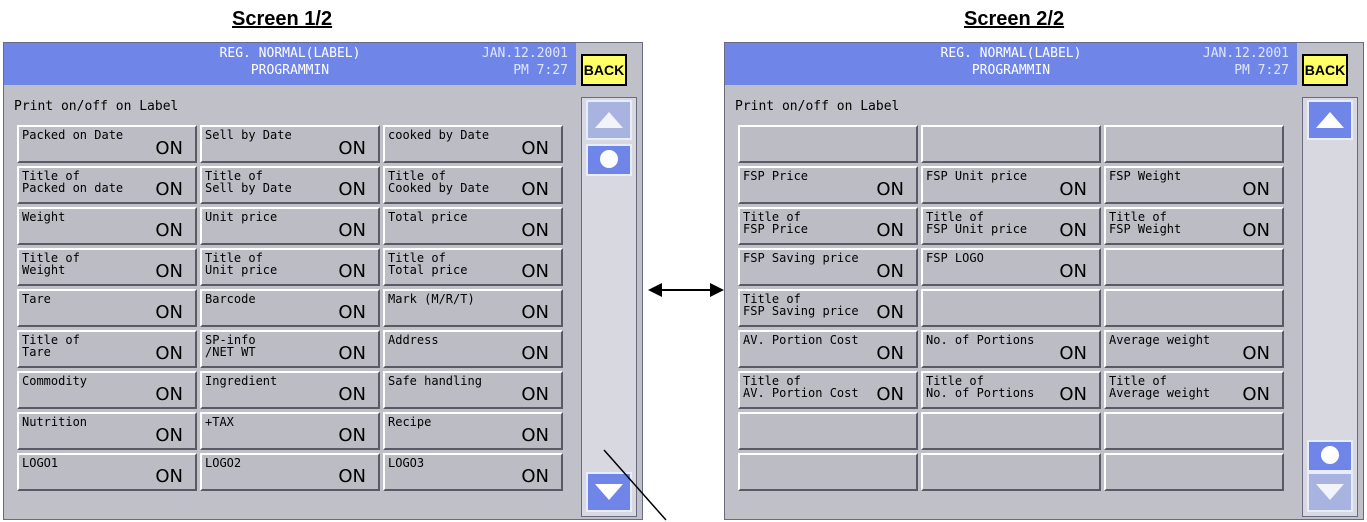 This screenshot has height=522, width=1367. Describe the element at coordinates (230, 299) in the screenshot. I see `toggle-label: Barcode` at that location.